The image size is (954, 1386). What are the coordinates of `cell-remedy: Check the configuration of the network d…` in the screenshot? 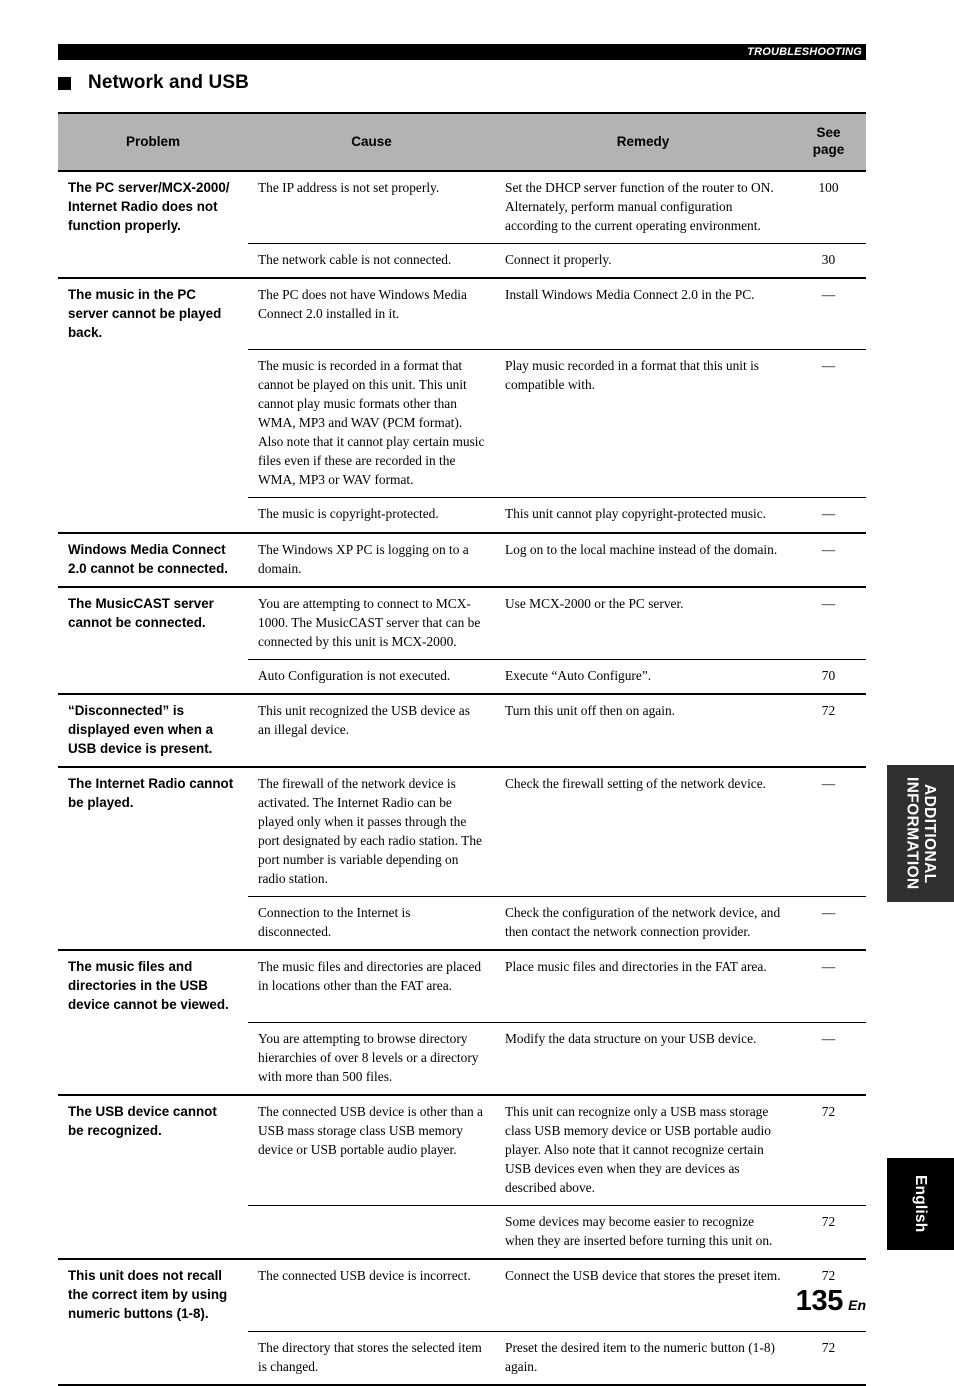 It's located at (643, 923).